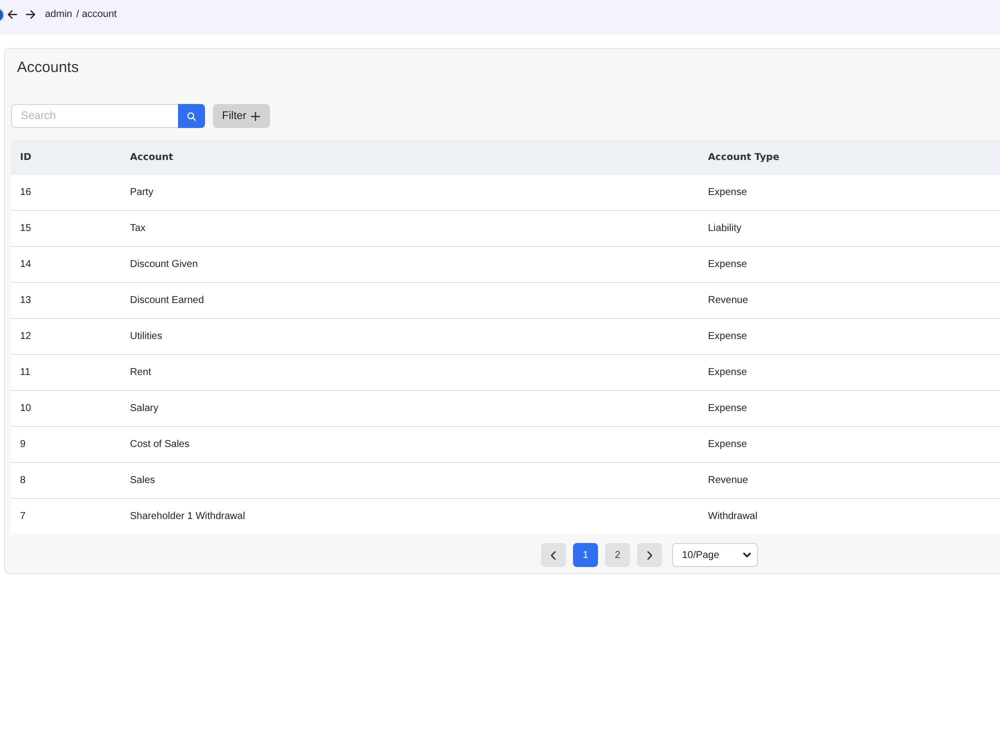  I want to click on table-cell: Withdrawal, so click(733, 516).